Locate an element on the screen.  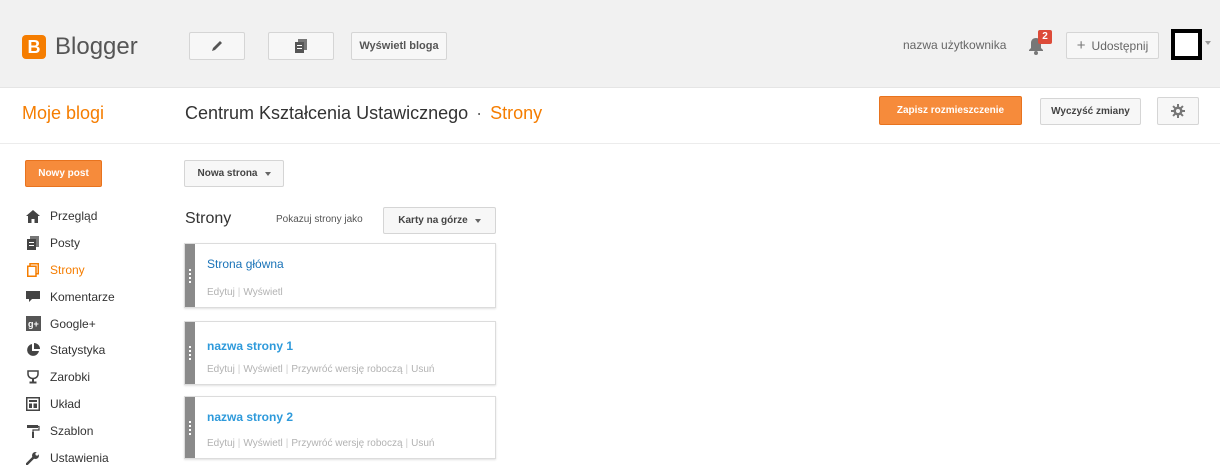
share-label: Udostępnij is located at coordinates (1120, 45).